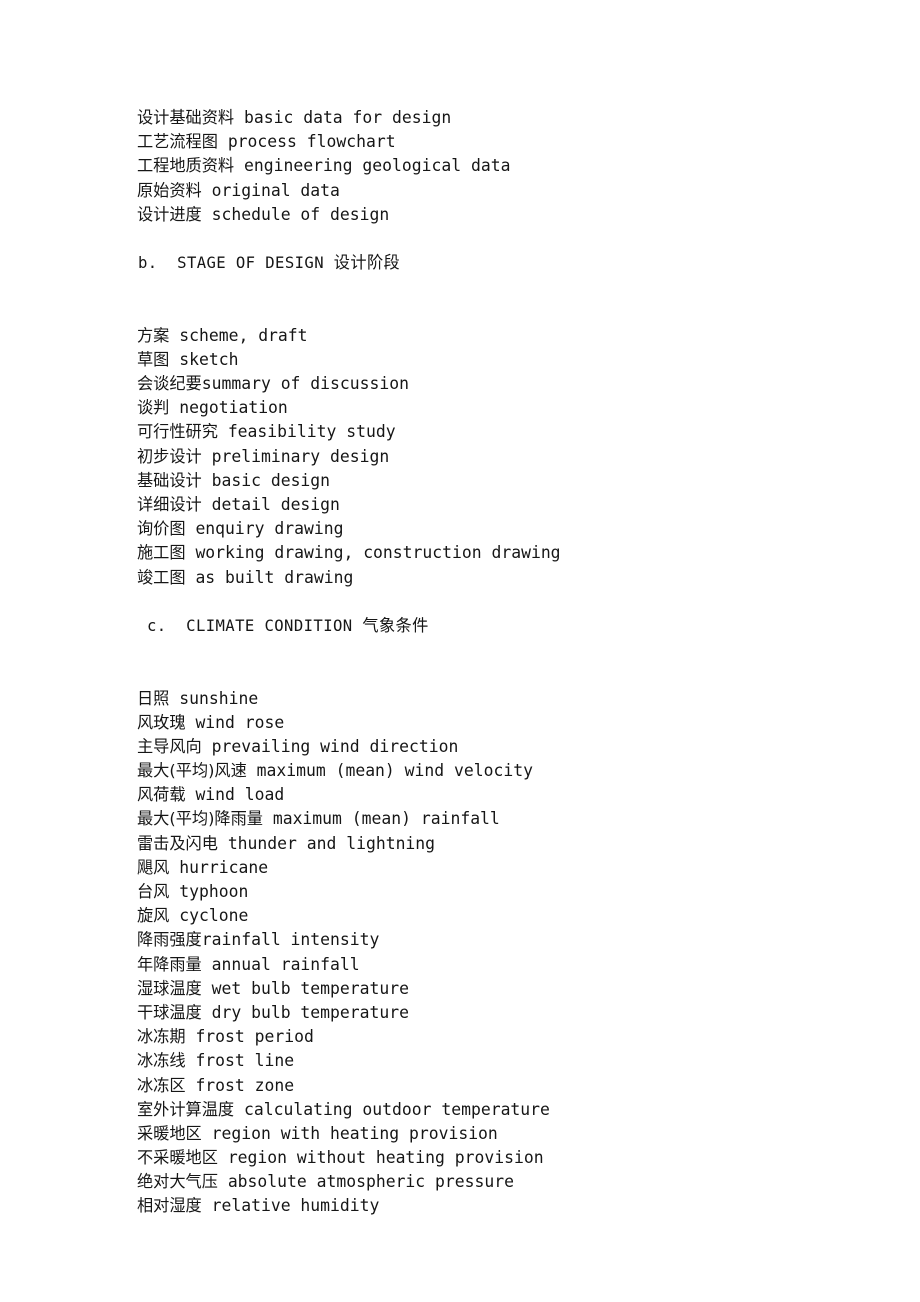  I want to click on entry-term-en: wind rose, so click(240, 722).